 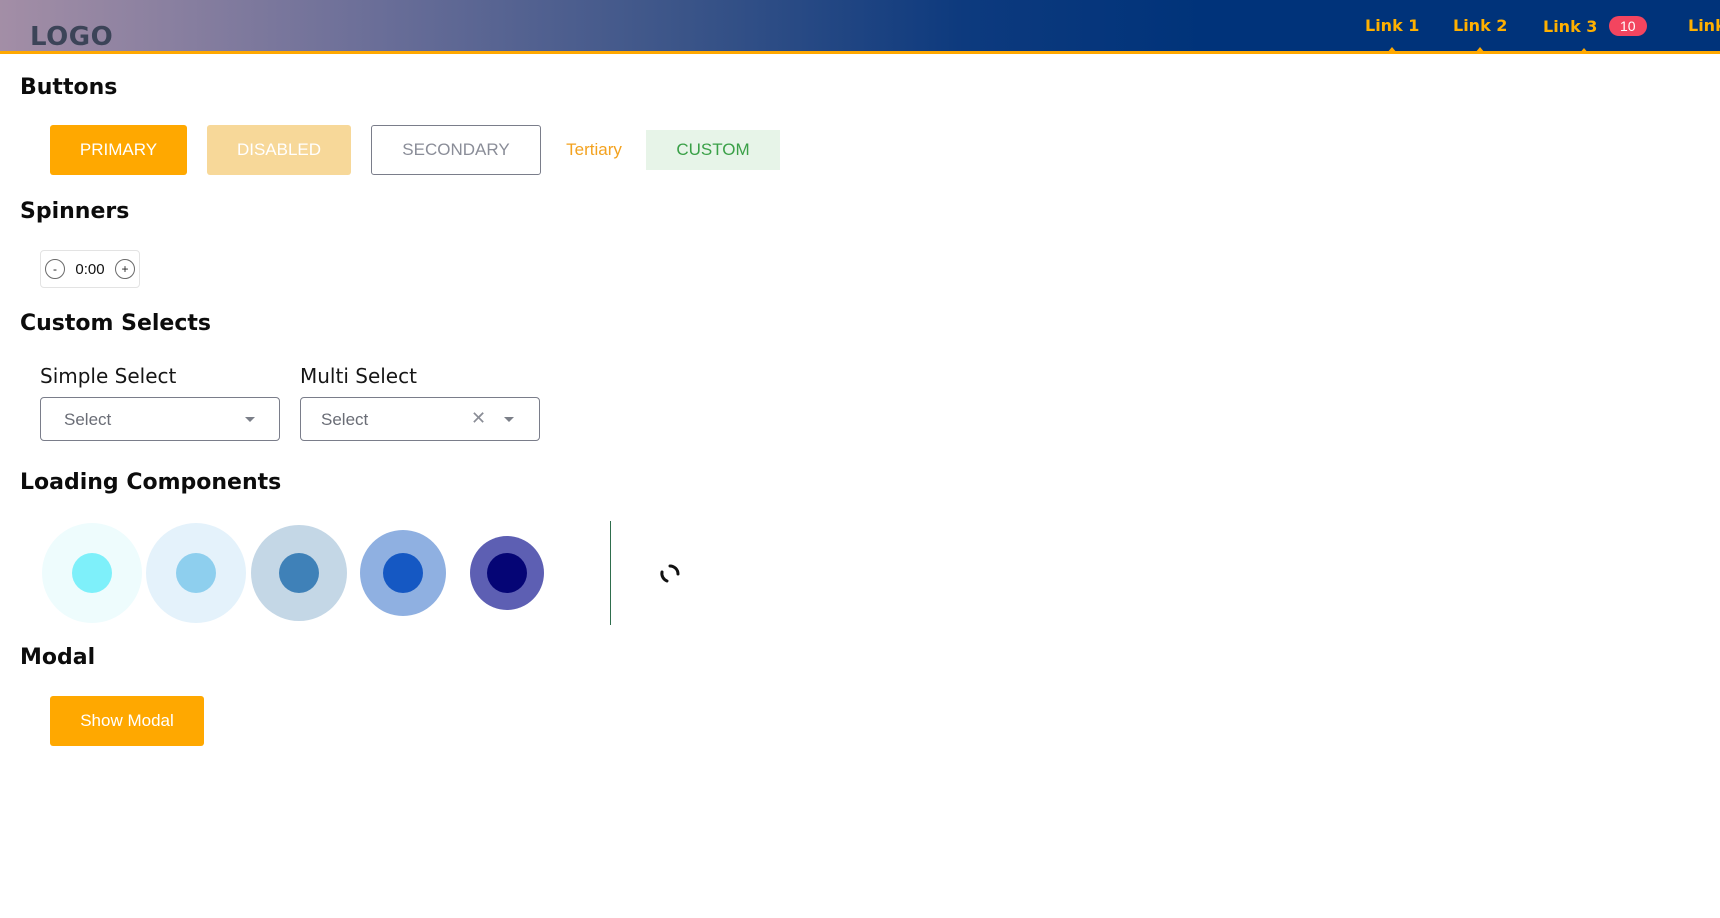 I want to click on nav-link-label: Link 1, so click(x=1392, y=25).